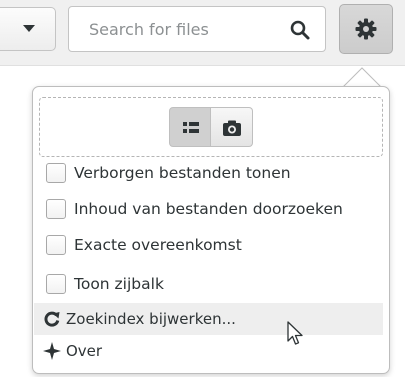 The height and width of the screenshot is (377, 405). Describe the element at coordinates (56, 209) in the screenshot. I see `search-file-contents-checkbox` at that location.